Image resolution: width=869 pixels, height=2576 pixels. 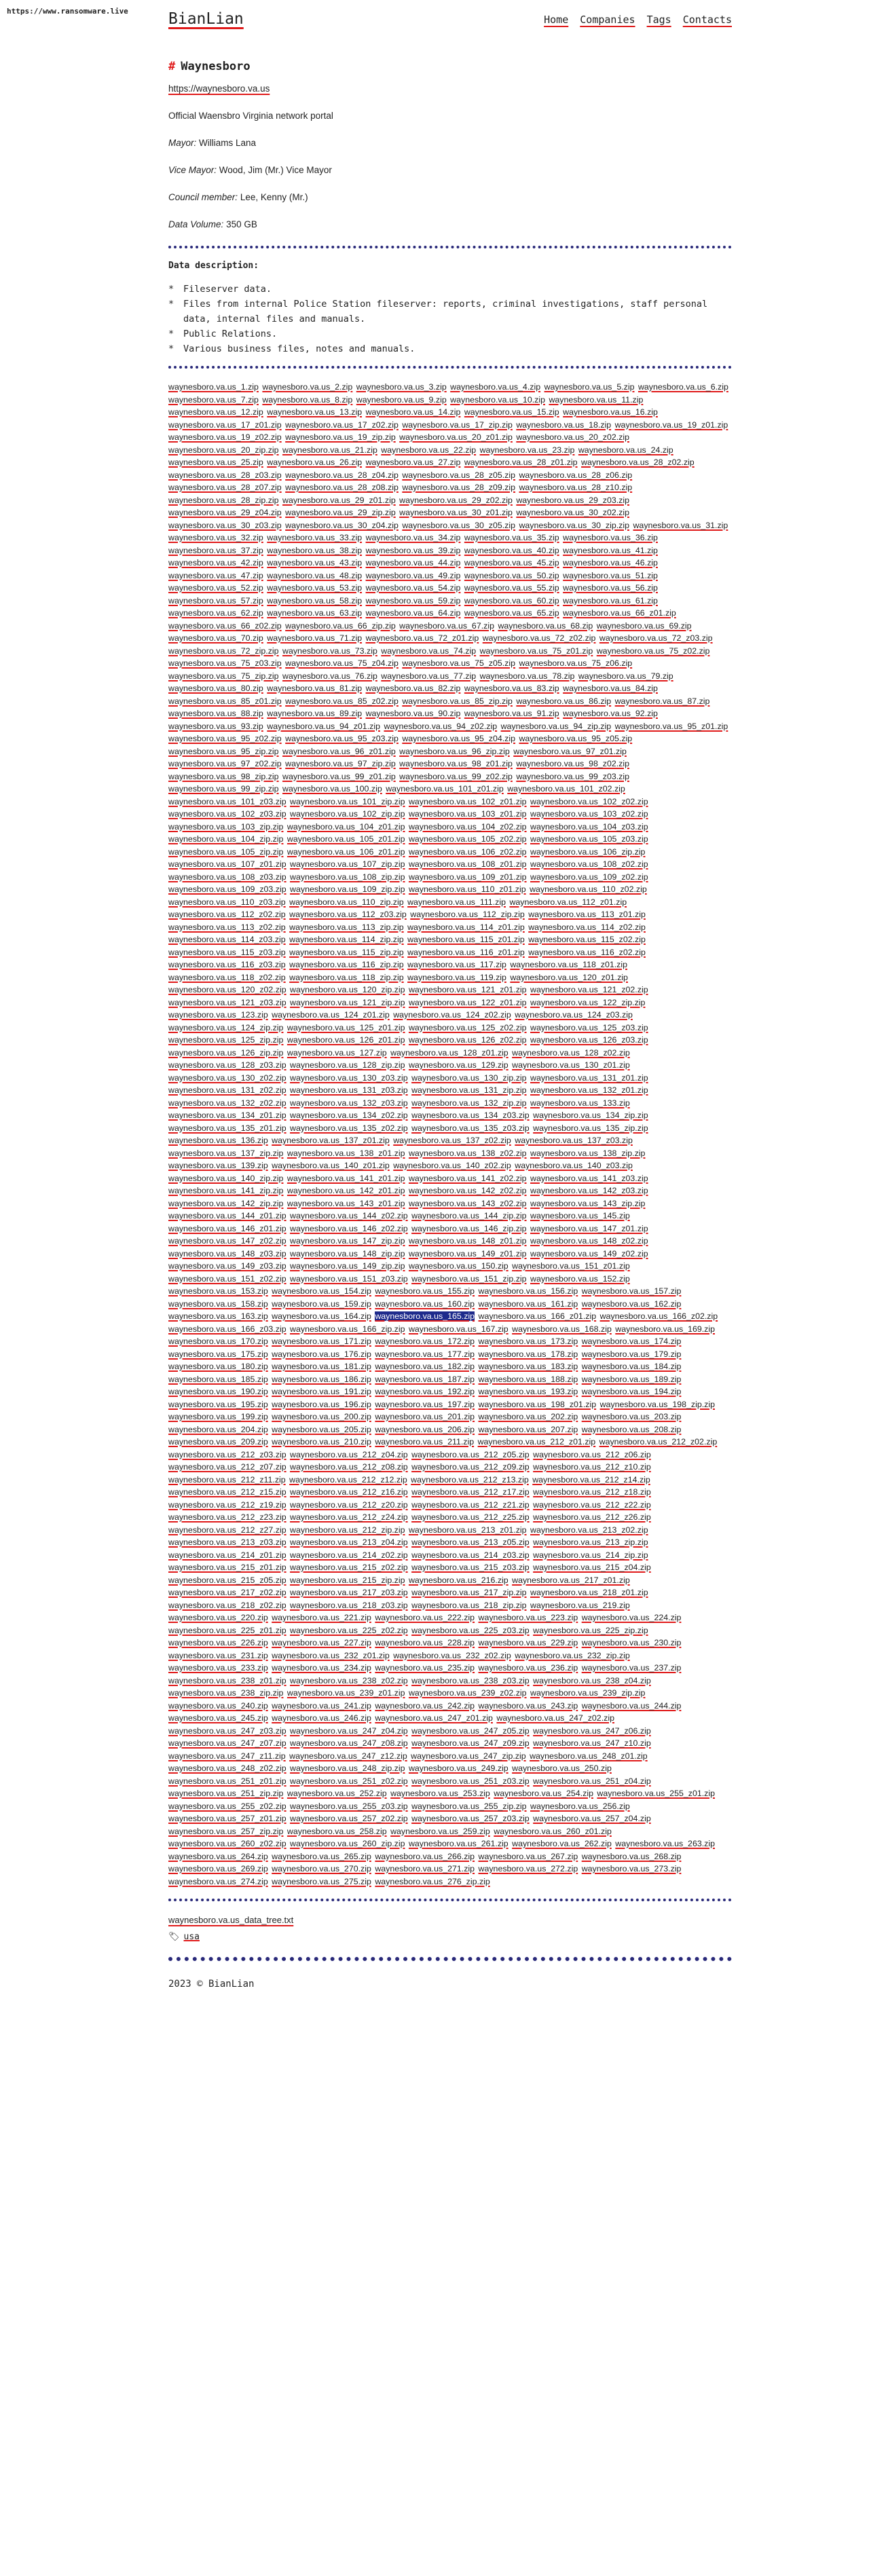 I want to click on file-link: waynesboro.va.us_15.zip, so click(x=512, y=412).